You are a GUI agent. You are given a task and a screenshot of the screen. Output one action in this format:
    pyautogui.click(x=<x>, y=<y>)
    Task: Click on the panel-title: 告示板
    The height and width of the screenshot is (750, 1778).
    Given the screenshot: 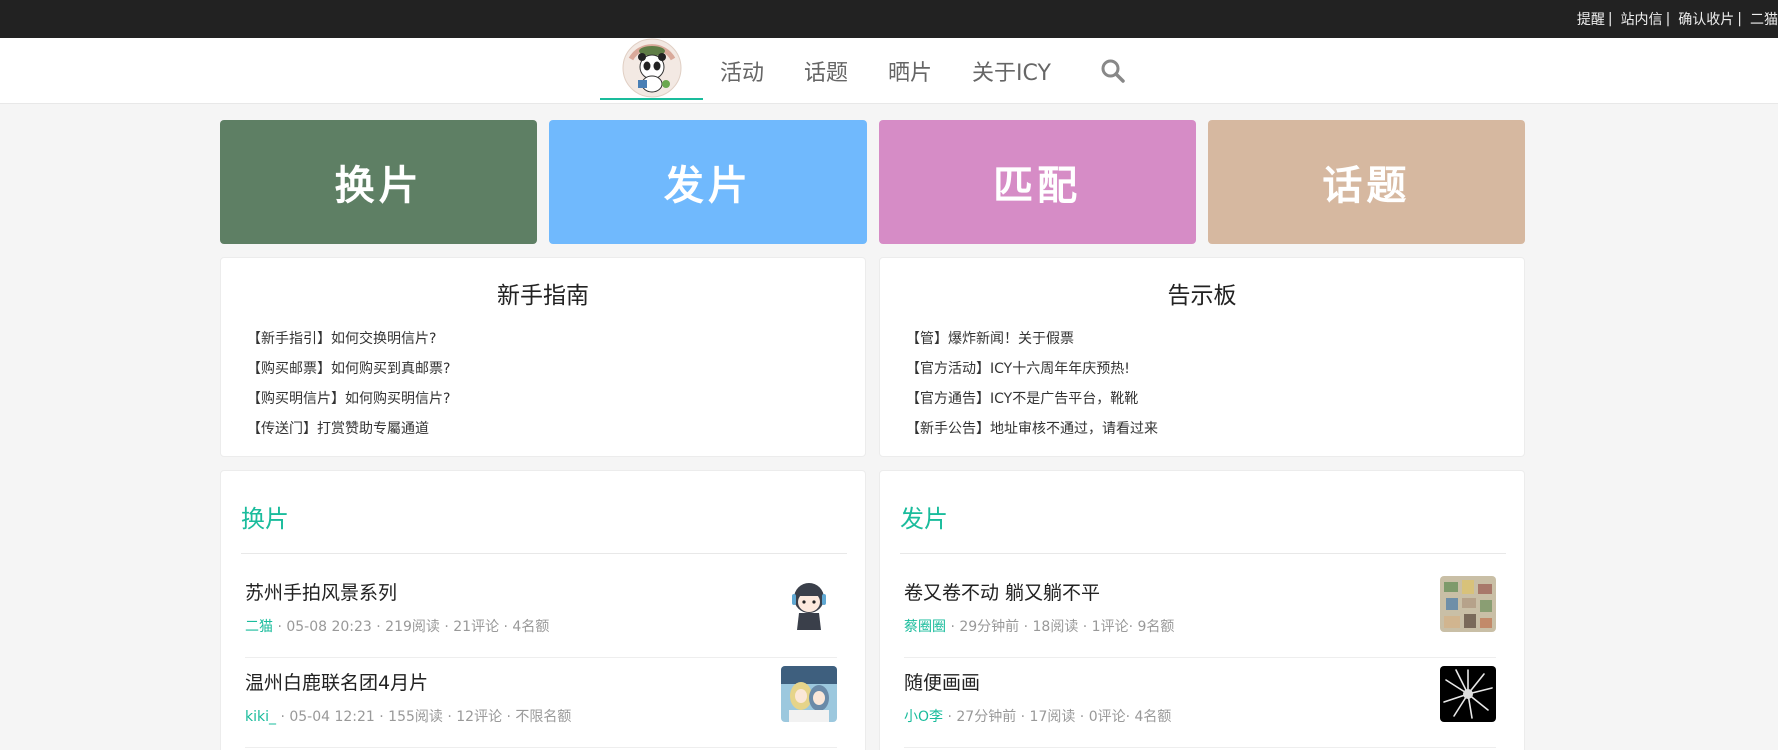 What is the action you would take?
    pyautogui.click(x=1202, y=296)
    